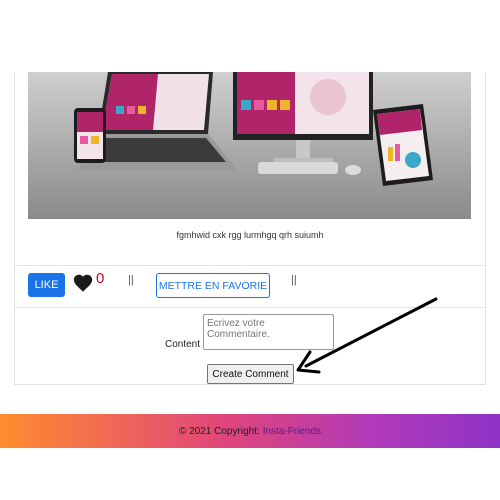  I want to click on content-label: Content, so click(183, 344).